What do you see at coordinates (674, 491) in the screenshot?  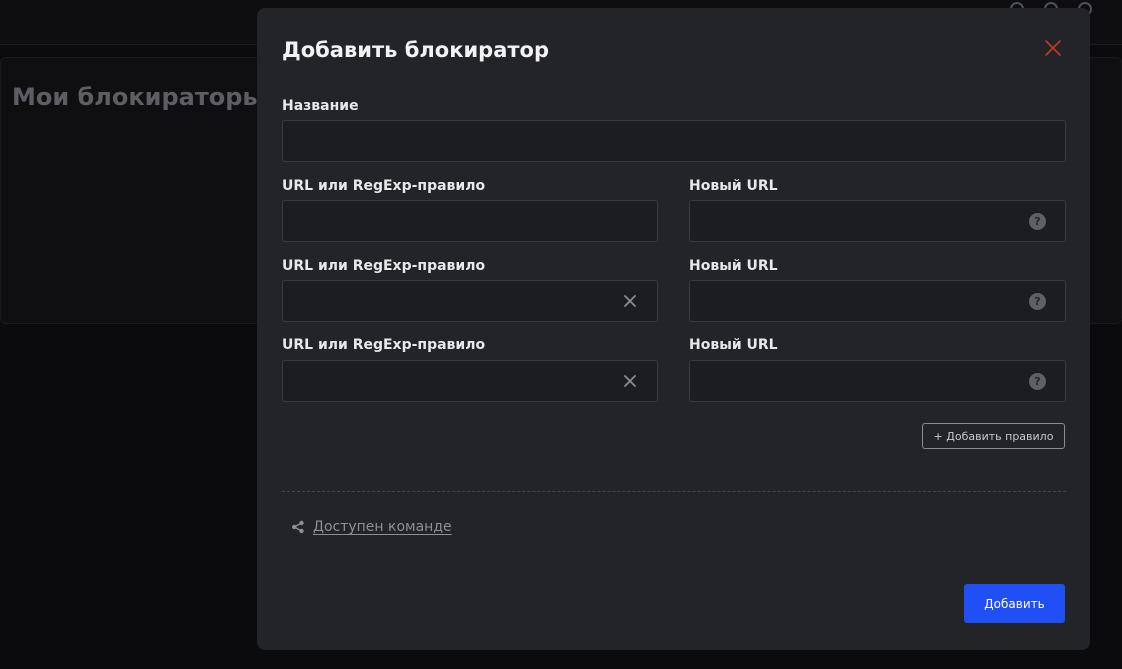 I see `divider` at bounding box center [674, 491].